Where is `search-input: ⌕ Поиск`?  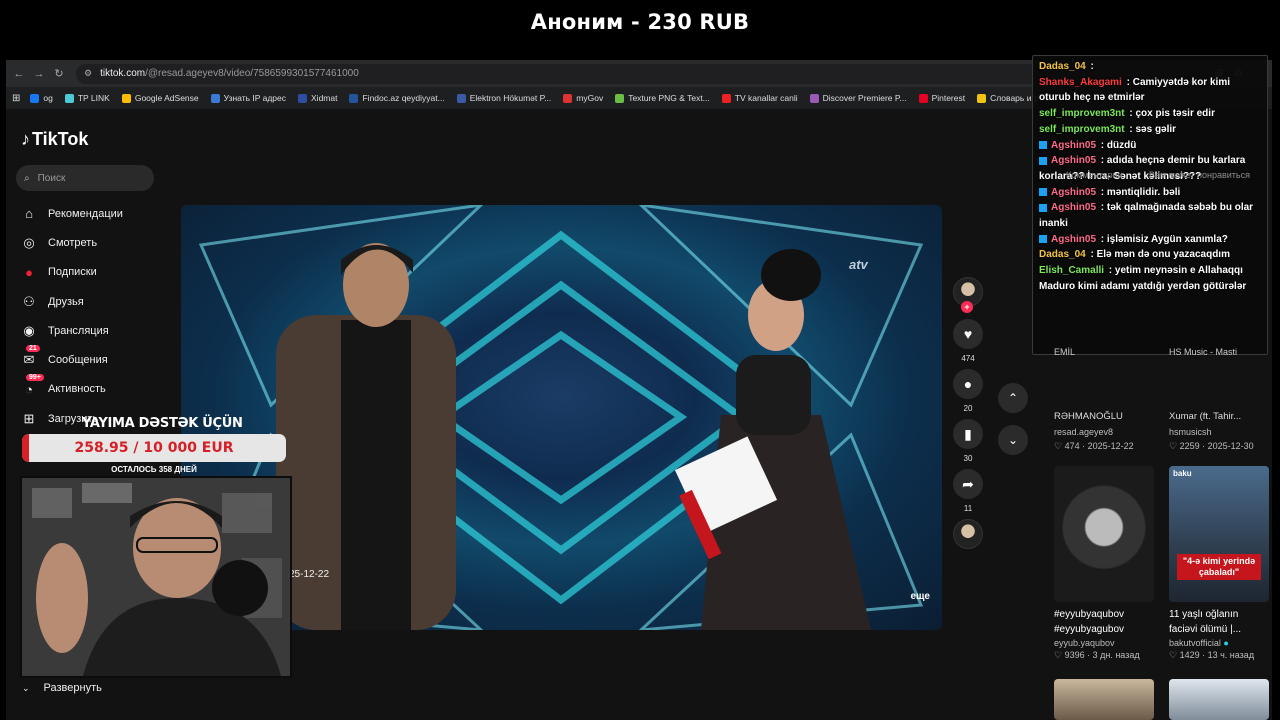 search-input: ⌕ Поиск is located at coordinates (85, 178).